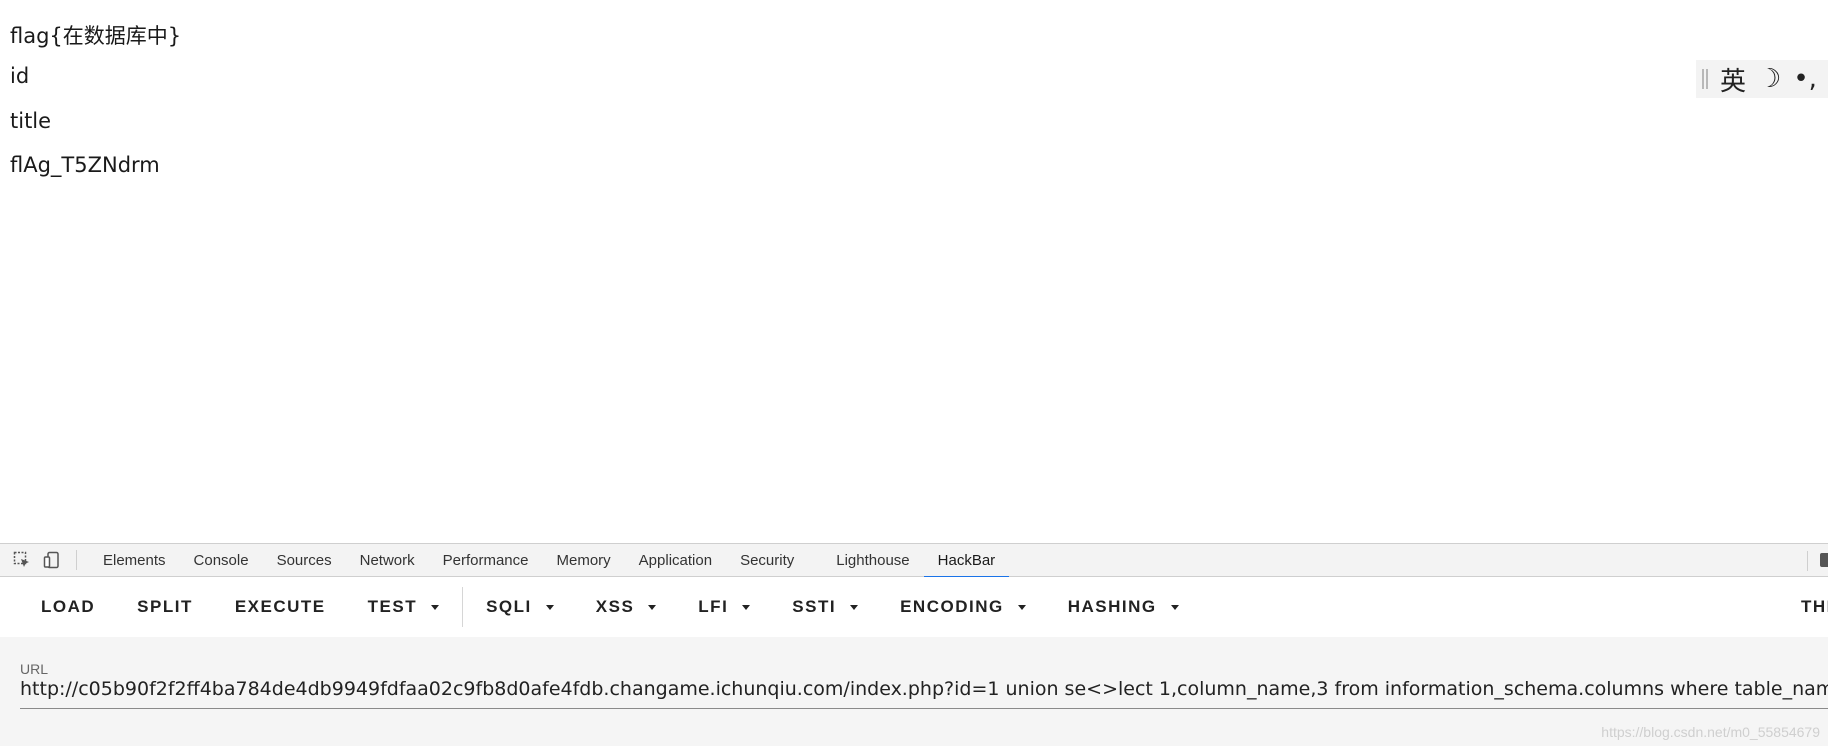 This screenshot has height=746, width=1828. I want to click on tab-elements: Elements, so click(134, 560).